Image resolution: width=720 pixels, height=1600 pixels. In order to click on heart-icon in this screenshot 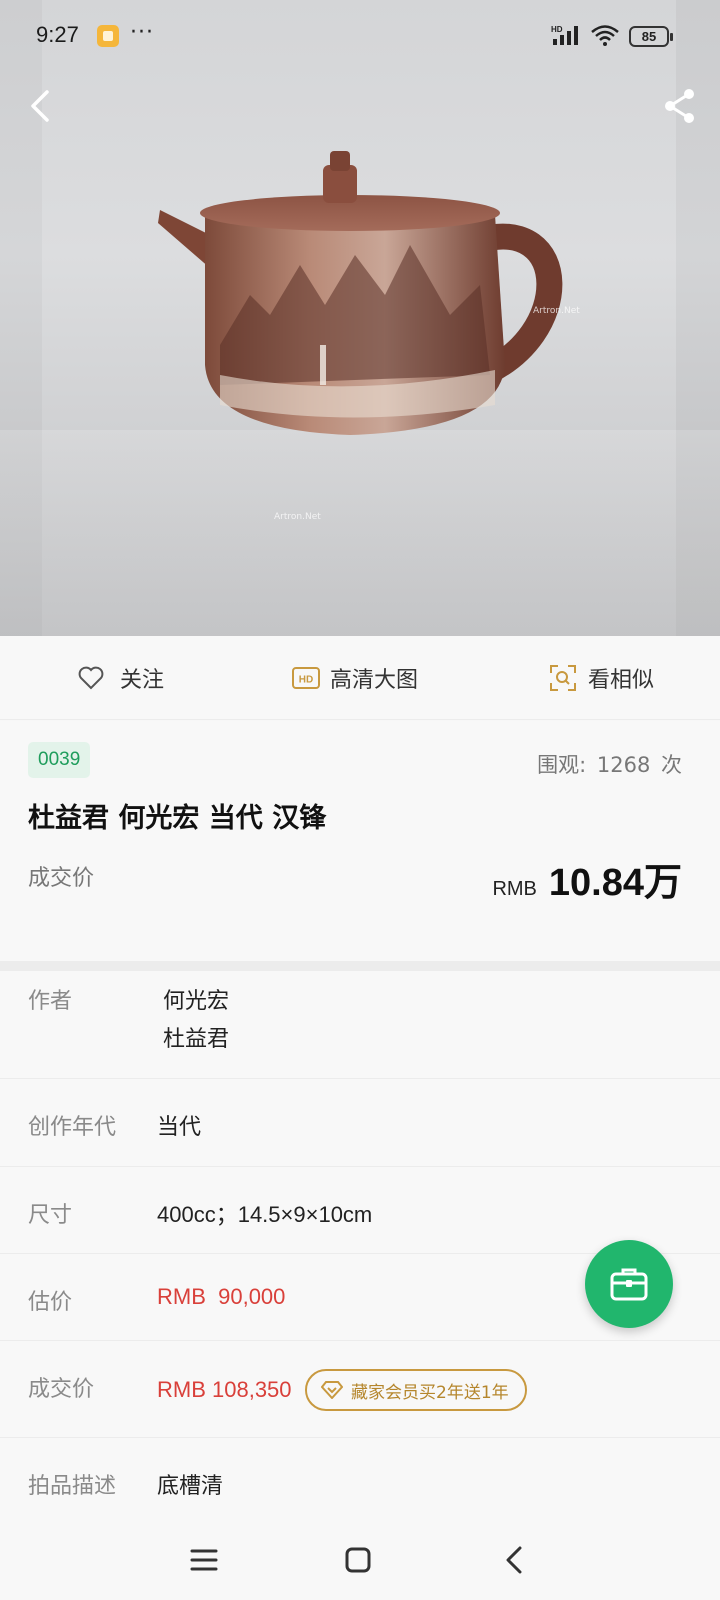, I will do `click(91, 678)`.